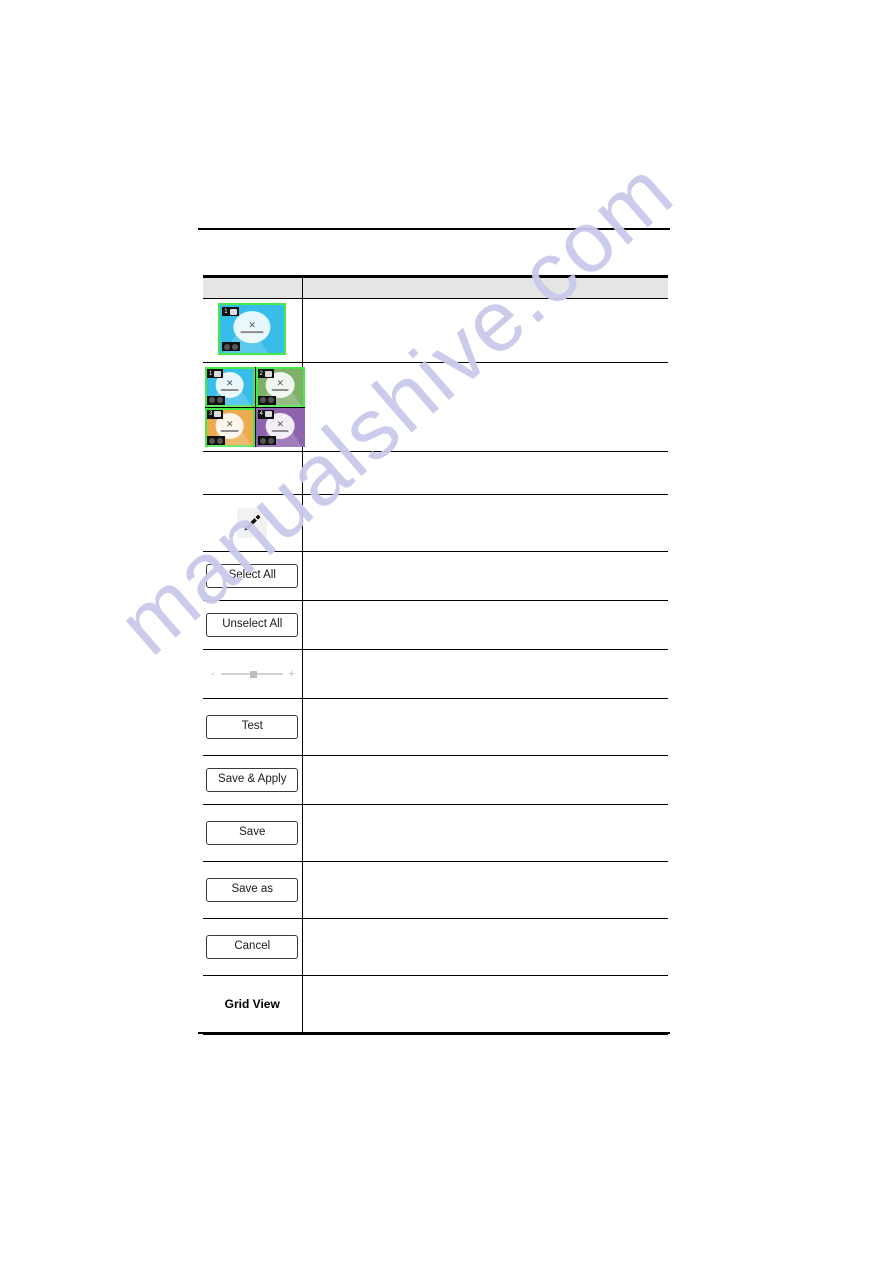  Describe the element at coordinates (211, 414) in the screenshot. I see `camera-index-label: 3` at that location.